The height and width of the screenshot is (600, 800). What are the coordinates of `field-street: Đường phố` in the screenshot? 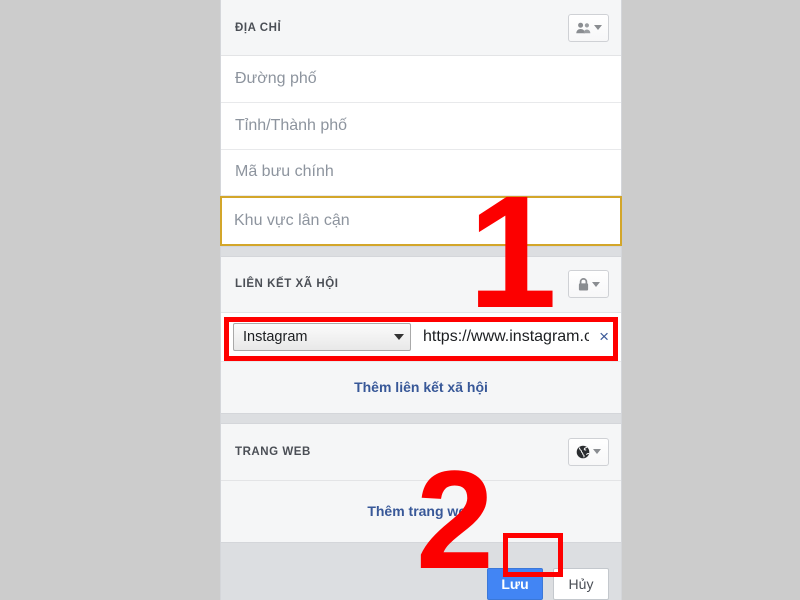 It's located at (421, 79).